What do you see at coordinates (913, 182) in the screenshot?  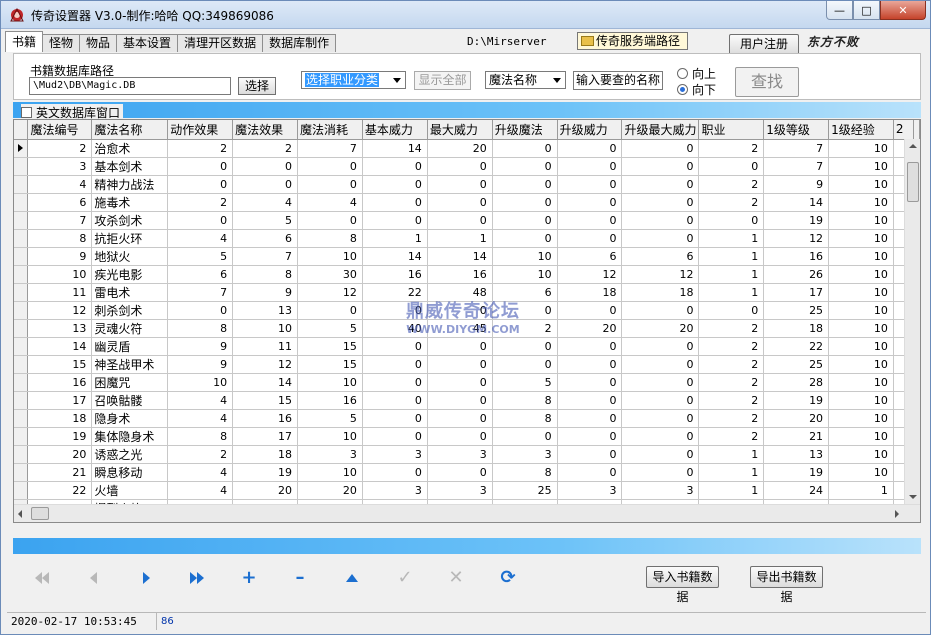 I see `scroll-thumb` at bounding box center [913, 182].